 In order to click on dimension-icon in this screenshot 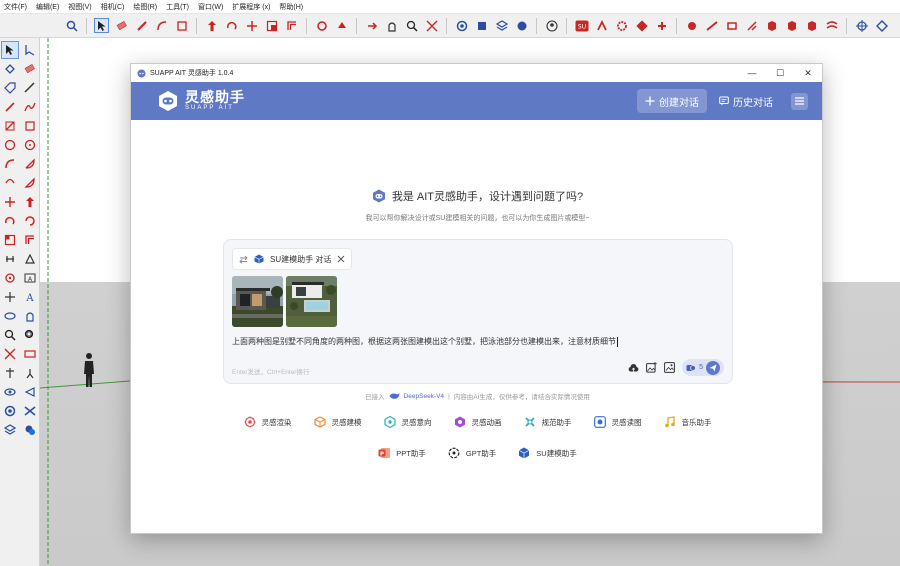, I will do `click(30, 259)`.